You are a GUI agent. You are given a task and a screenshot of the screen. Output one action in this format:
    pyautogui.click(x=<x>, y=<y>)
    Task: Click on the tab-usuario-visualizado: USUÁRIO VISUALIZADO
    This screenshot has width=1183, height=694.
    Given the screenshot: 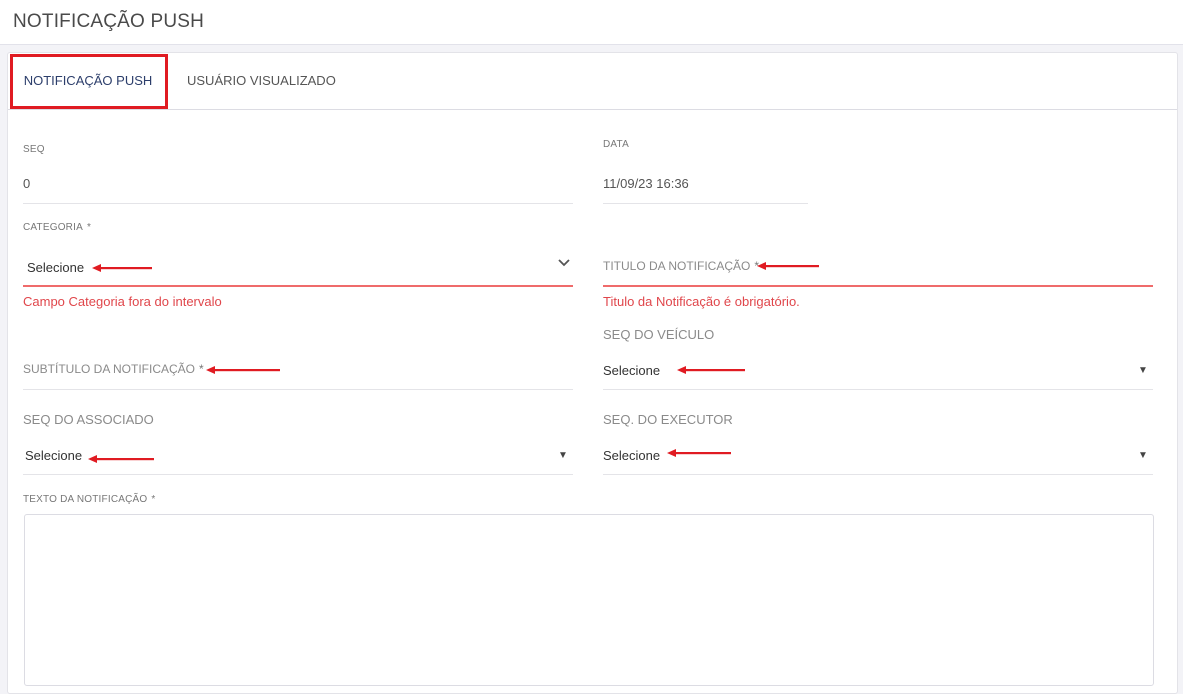 What is the action you would take?
    pyautogui.click(x=261, y=81)
    